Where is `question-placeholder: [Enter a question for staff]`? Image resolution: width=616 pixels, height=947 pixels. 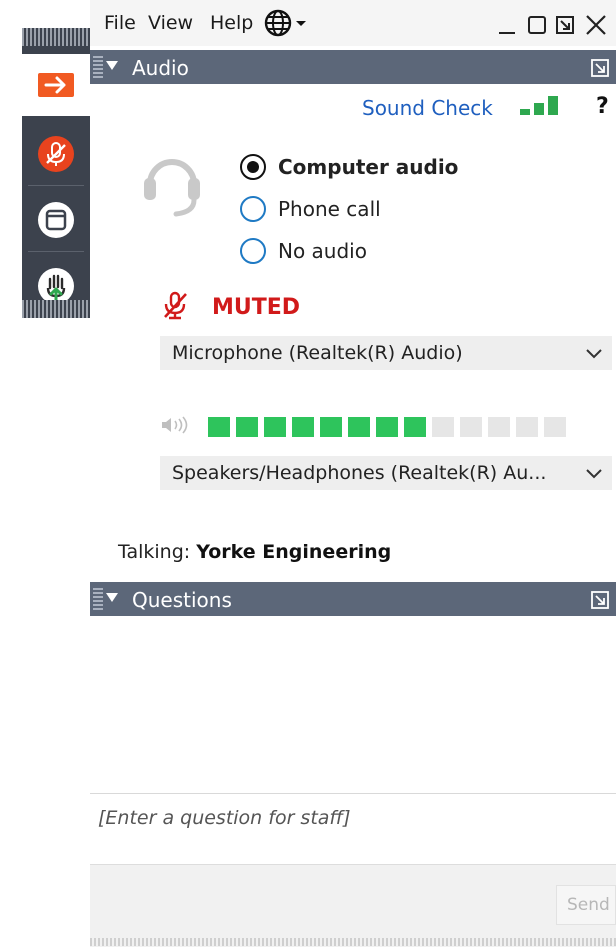
question-placeholder: [Enter a question for staff] is located at coordinates (224, 818).